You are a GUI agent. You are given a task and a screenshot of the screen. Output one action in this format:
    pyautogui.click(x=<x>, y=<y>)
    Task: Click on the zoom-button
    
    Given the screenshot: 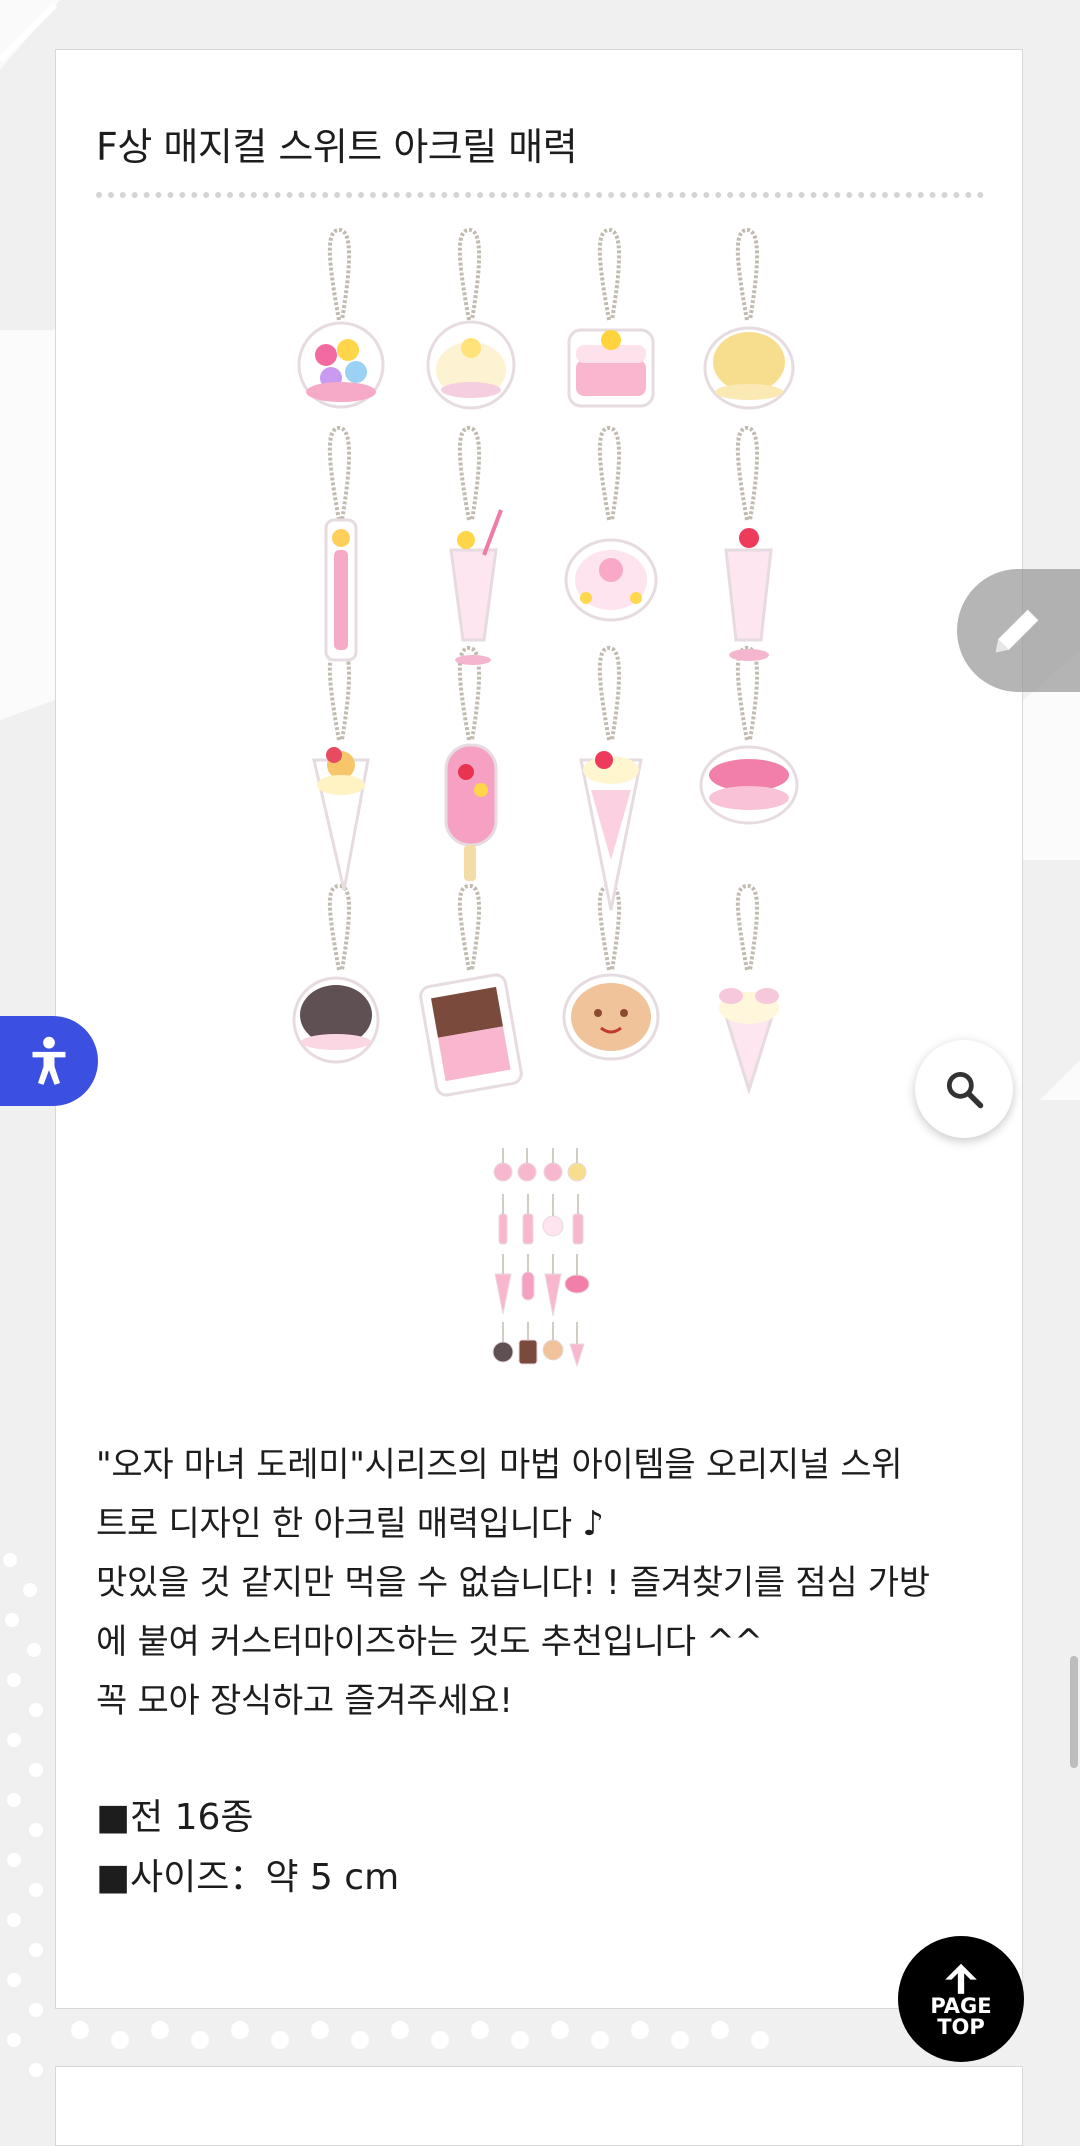 What is the action you would take?
    pyautogui.click(x=964, y=1089)
    